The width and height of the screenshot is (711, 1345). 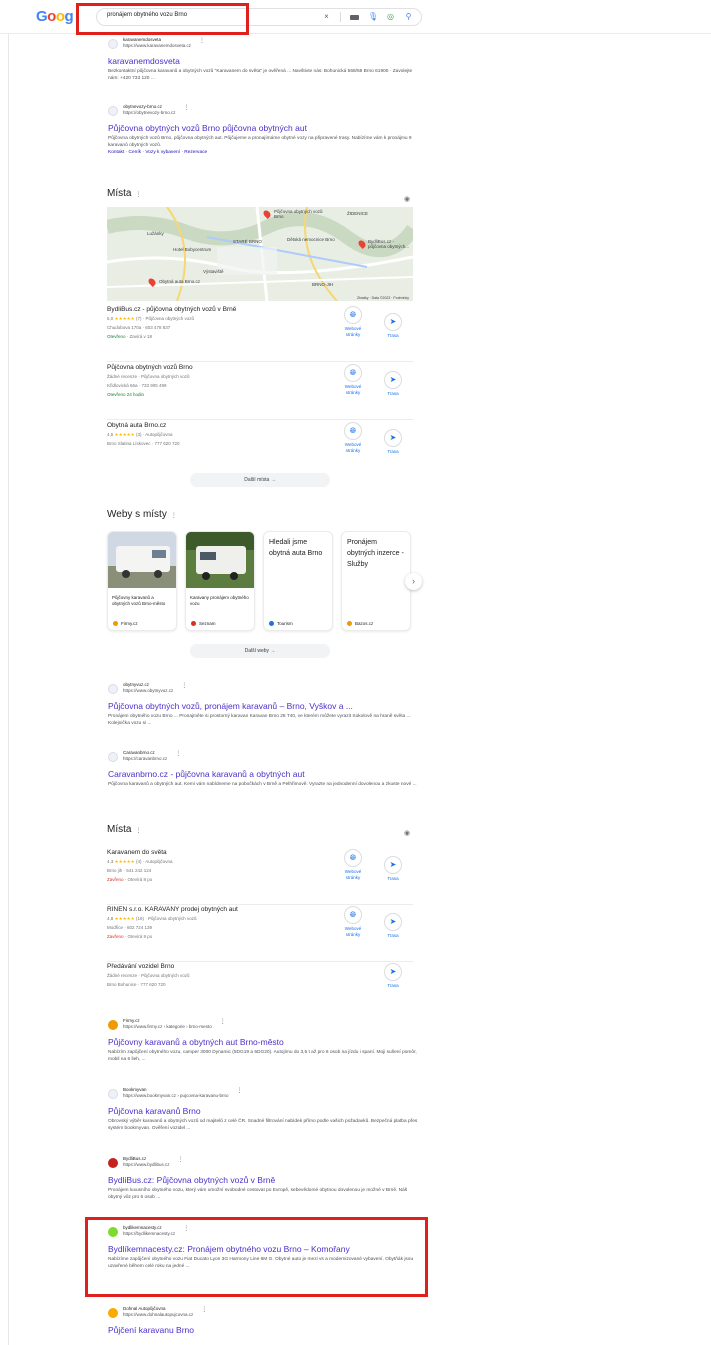 I want to click on result-title: karavanemdosveta, so click(x=263, y=61).